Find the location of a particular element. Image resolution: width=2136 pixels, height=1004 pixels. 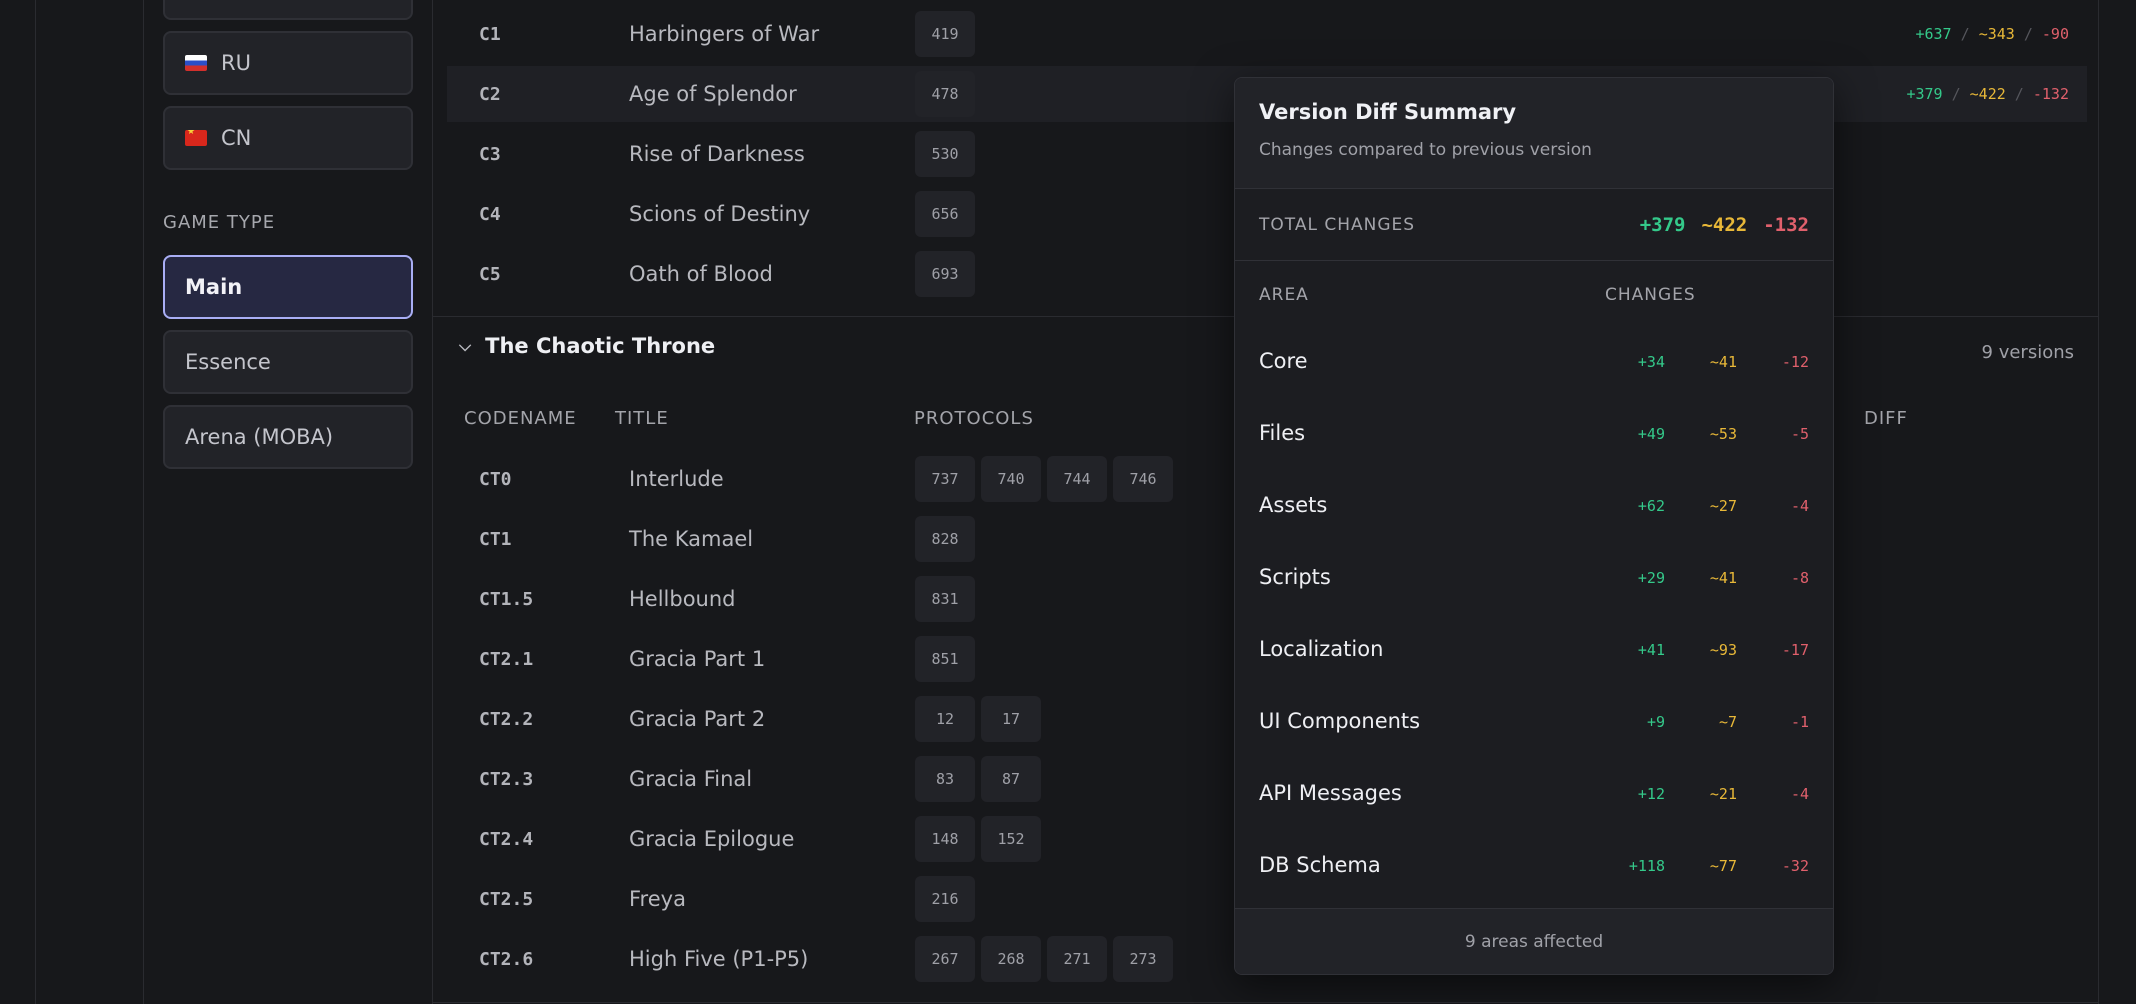

area-name: Assets is located at coordinates (1293, 505).